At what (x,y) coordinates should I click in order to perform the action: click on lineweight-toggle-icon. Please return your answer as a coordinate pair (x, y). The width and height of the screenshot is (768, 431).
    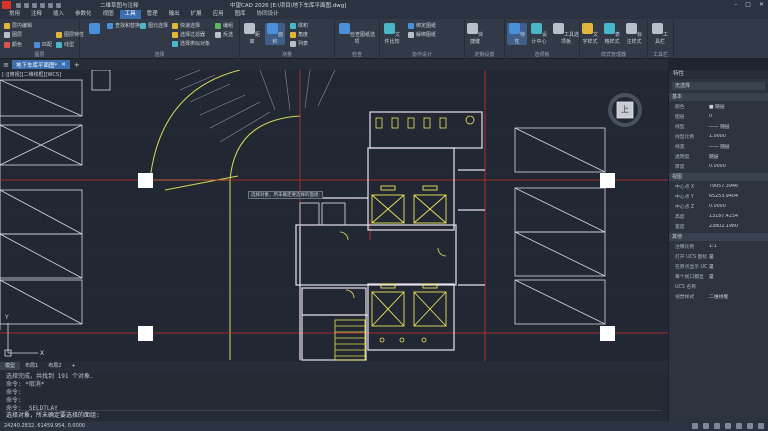
    Looking at the image, I should click on (750, 426).